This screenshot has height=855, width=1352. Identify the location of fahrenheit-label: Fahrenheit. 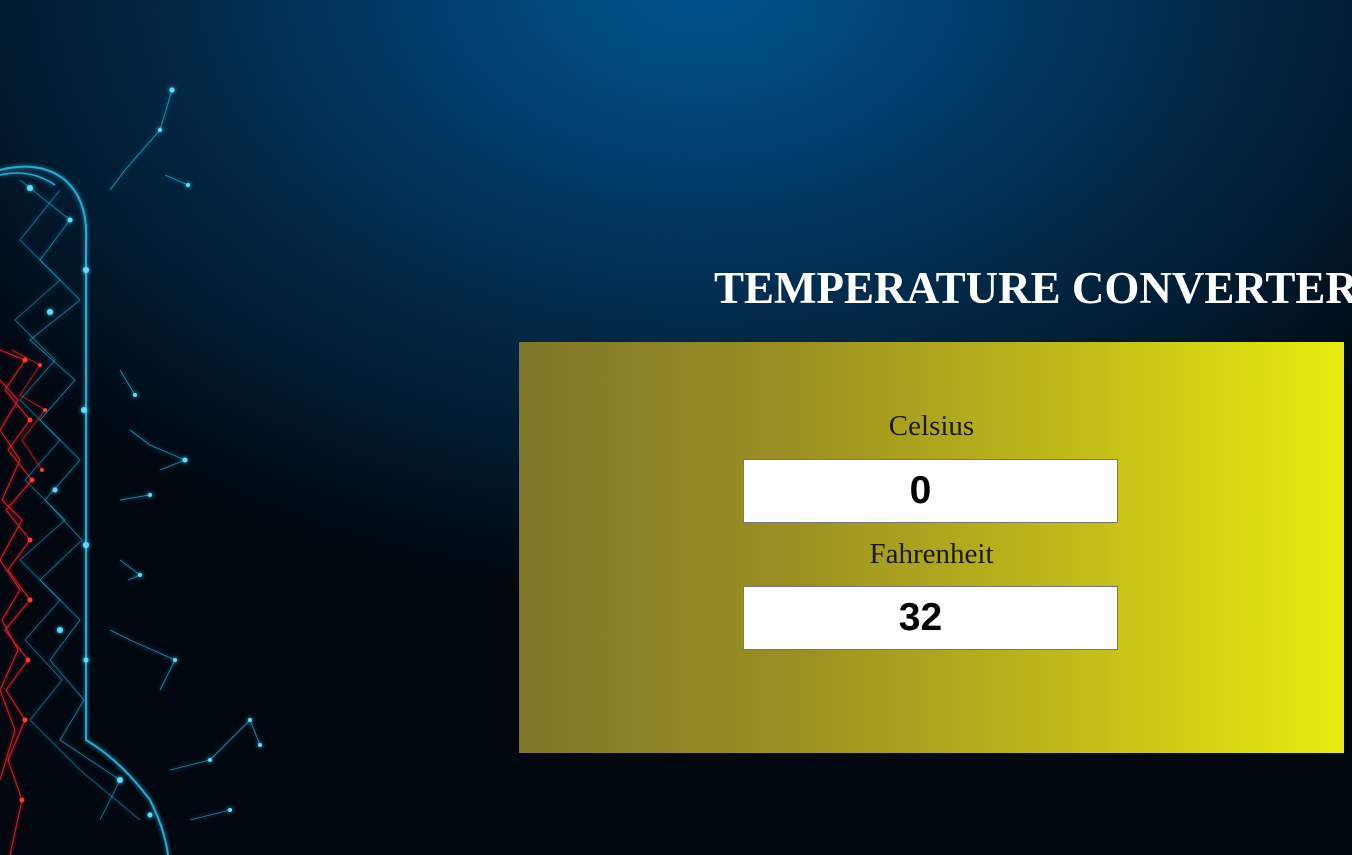
(931, 554).